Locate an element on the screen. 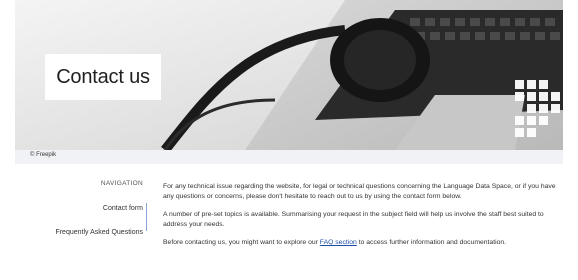  page-title-box: Contact us is located at coordinates (103, 77).